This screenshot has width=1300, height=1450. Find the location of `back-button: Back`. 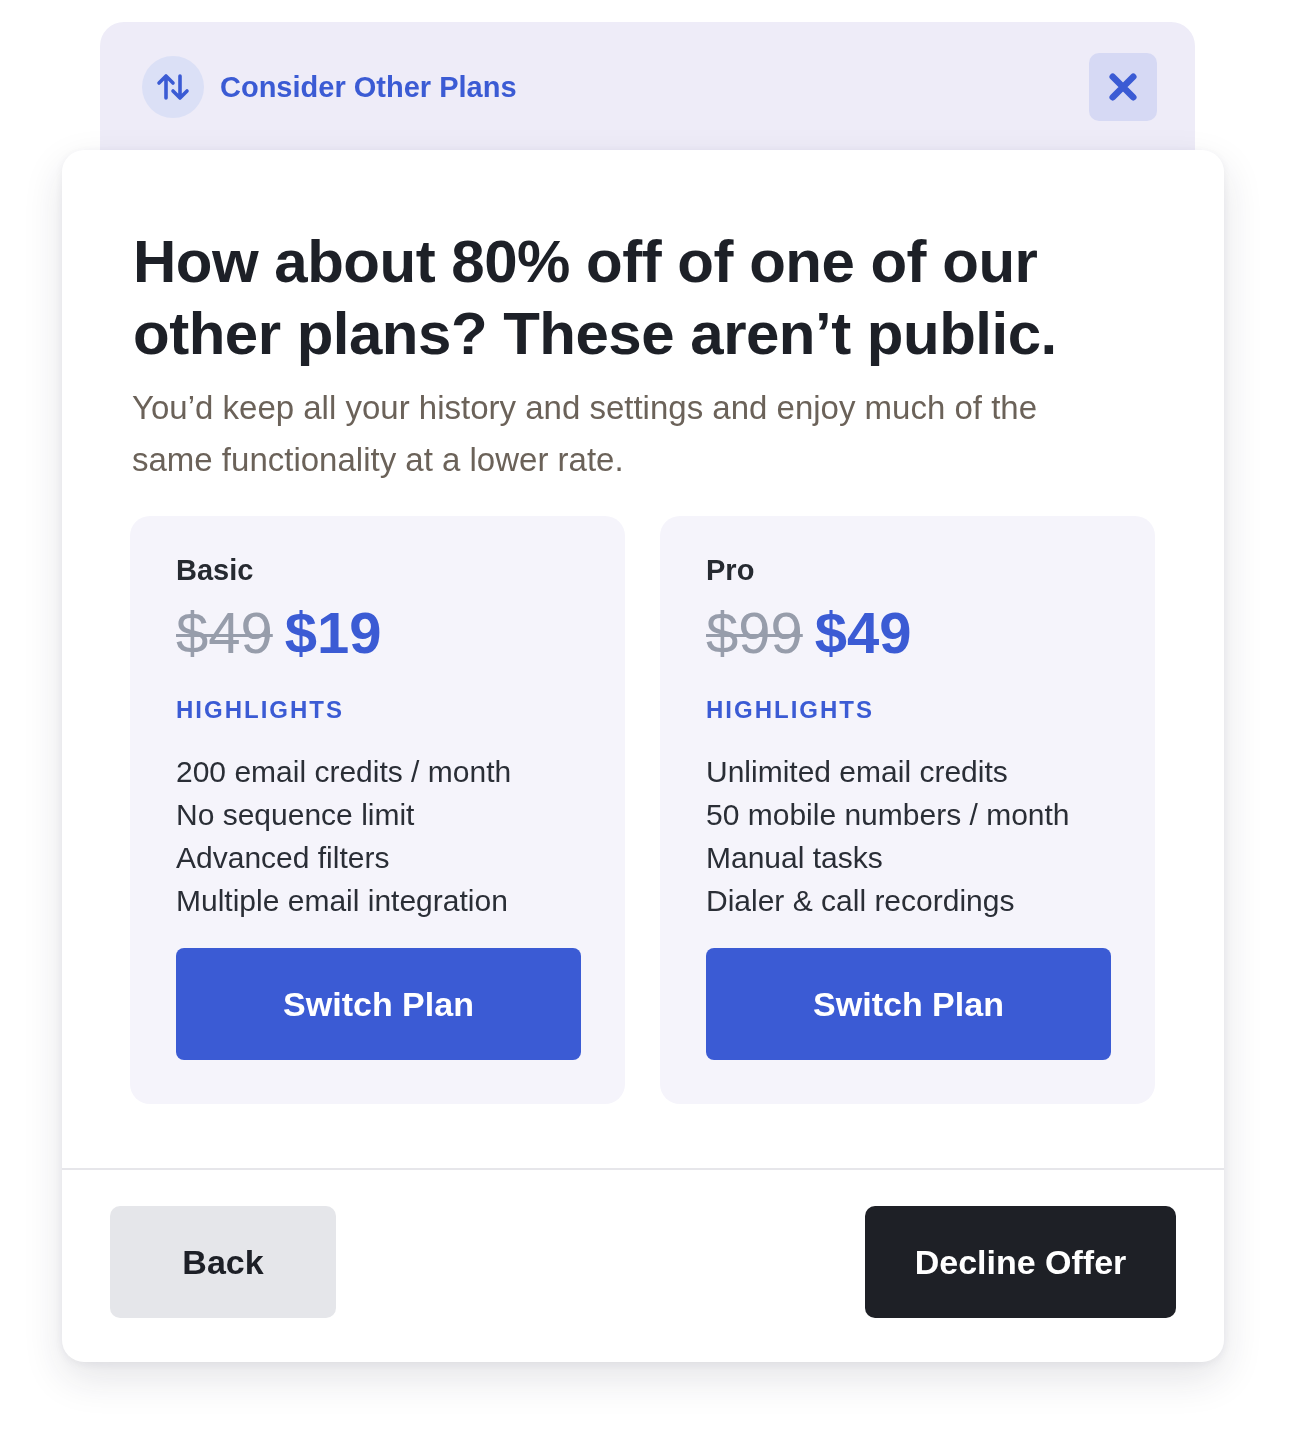

back-button: Back is located at coordinates (223, 1262).